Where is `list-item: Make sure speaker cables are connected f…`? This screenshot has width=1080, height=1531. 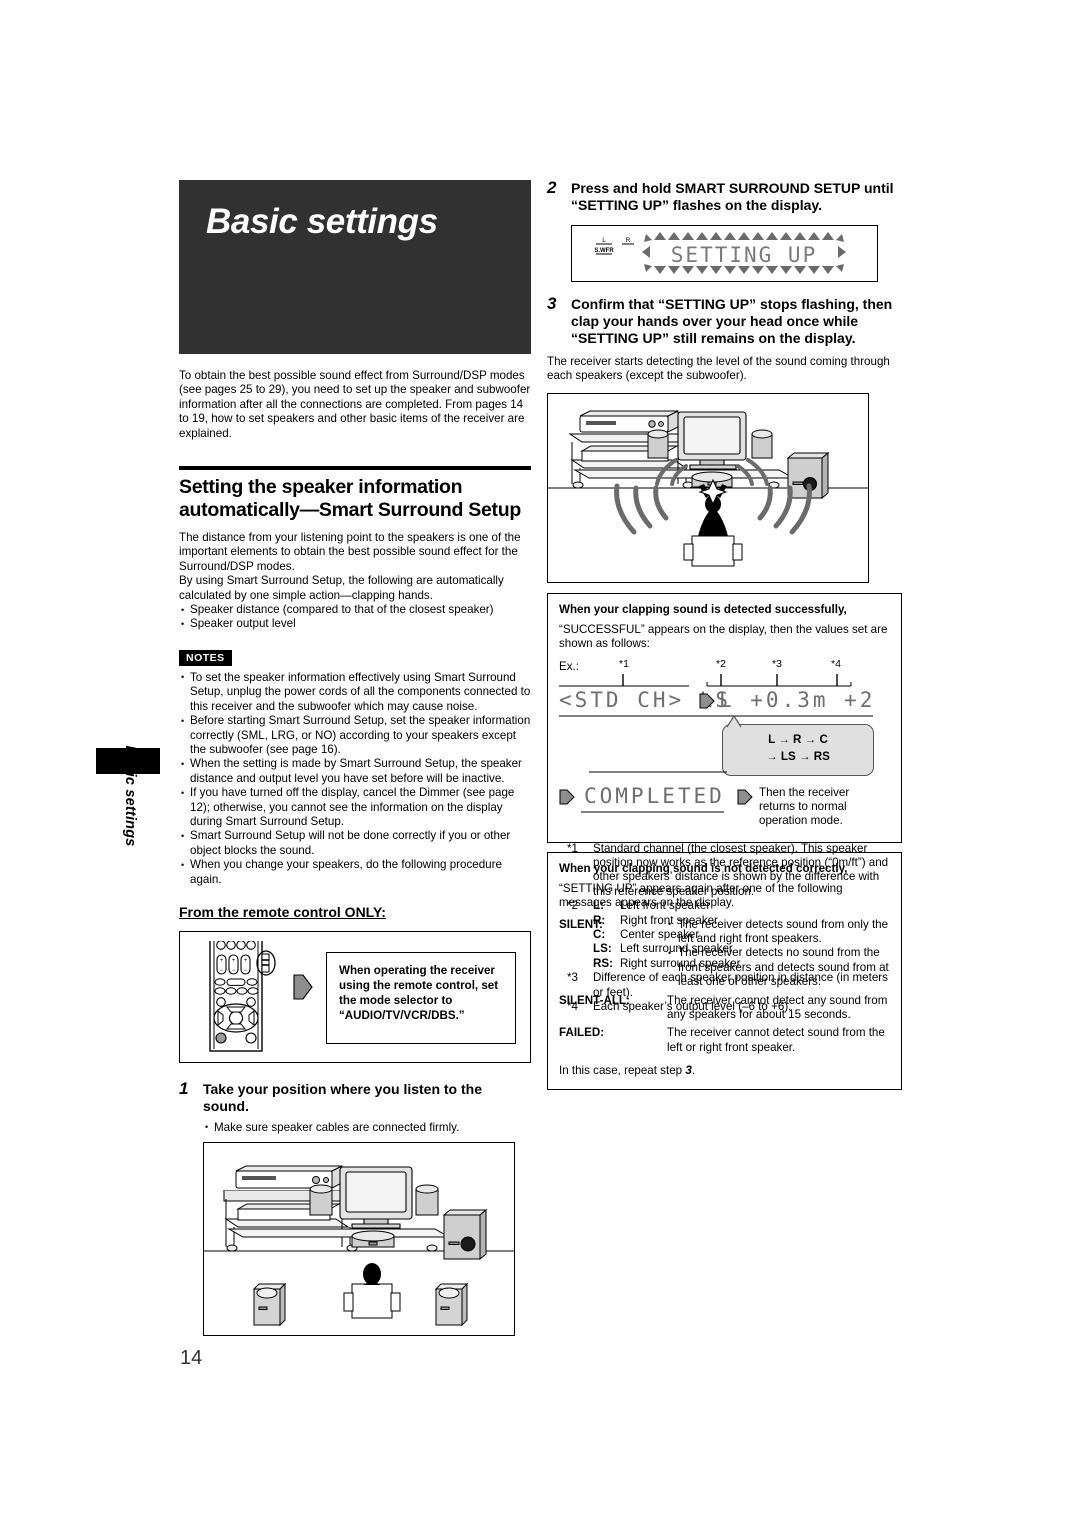 list-item: Make sure speaker cables are connected f… is located at coordinates (367, 1127).